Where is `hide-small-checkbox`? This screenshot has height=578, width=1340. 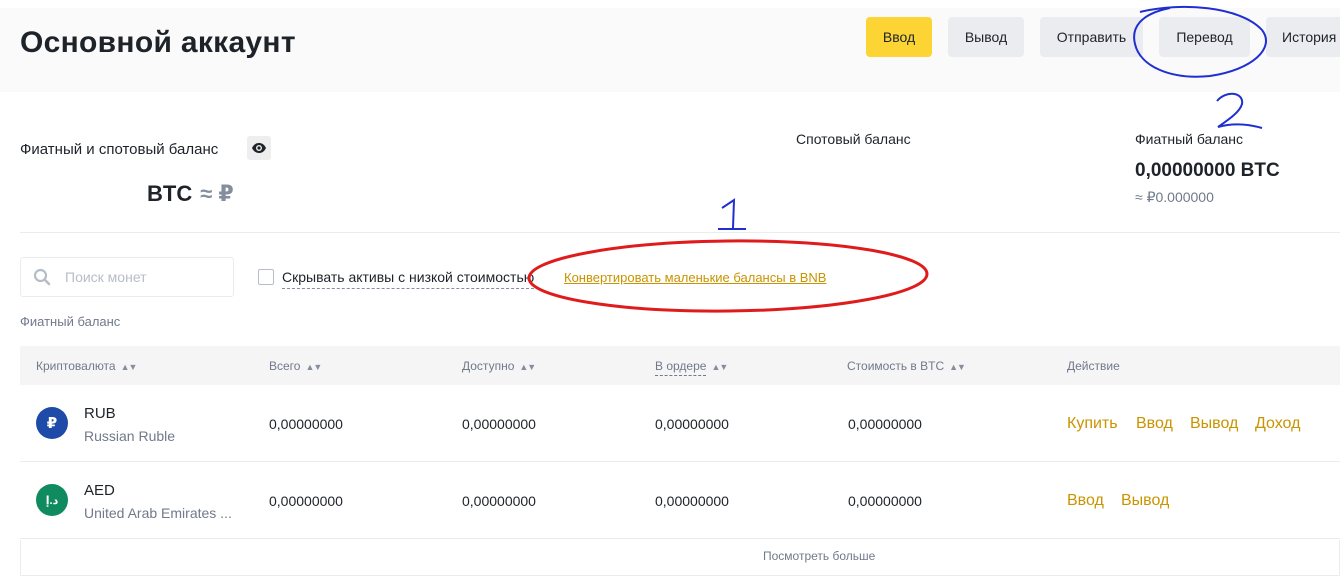 hide-small-checkbox is located at coordinates (266, 277).